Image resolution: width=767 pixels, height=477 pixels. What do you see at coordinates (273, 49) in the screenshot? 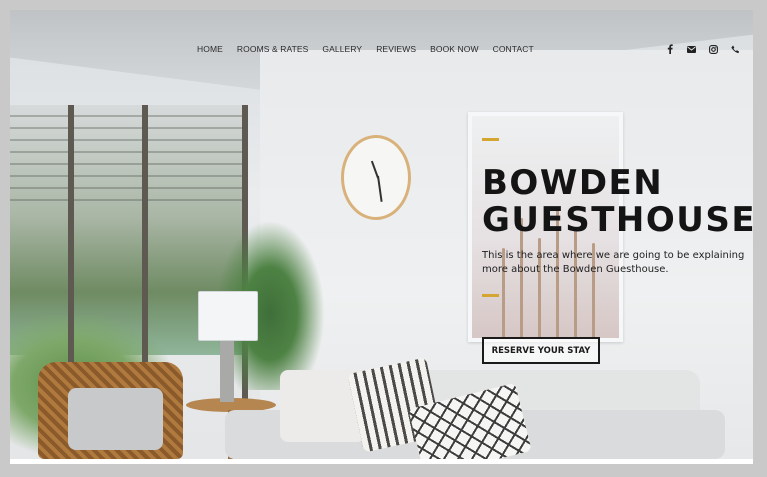
I see `nav-link-rooms-rates: ROOMS & RATES` at bounding box center [273, 49].